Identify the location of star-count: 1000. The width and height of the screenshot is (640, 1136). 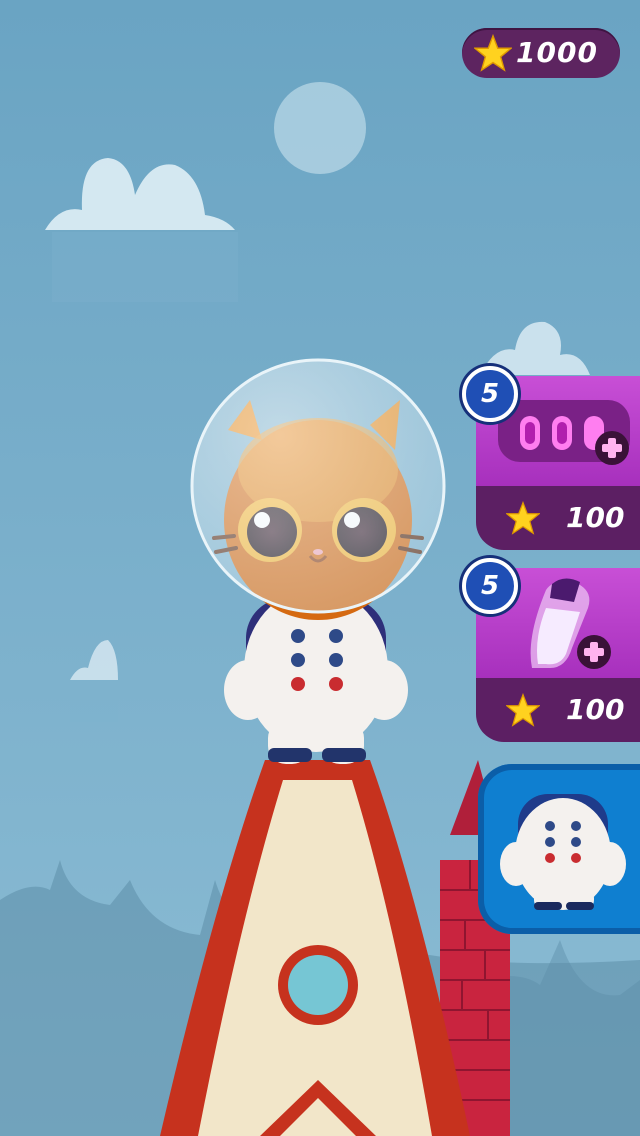
(557, 52).